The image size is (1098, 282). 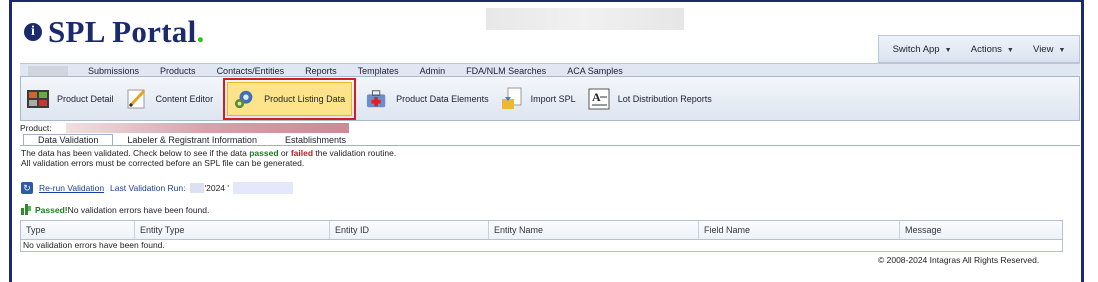 What do you see at coordinates (38, 99) in the screenshot?
I see `product-detail-icon` at bounding box center [38, 99].